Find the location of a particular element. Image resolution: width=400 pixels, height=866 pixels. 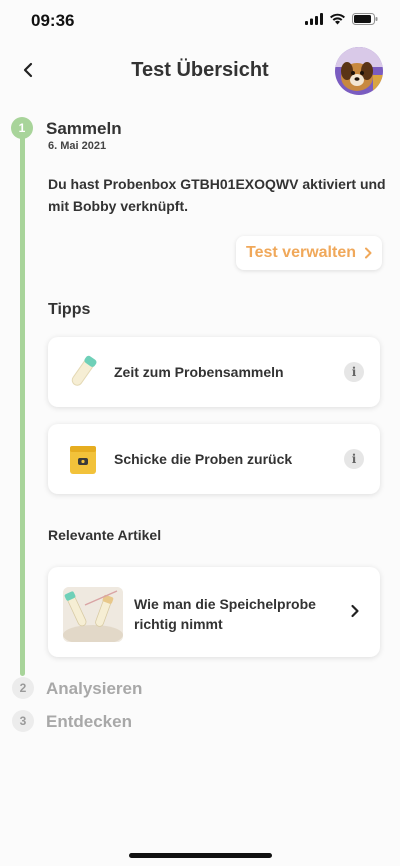

dog-avatar-icon is located at coordinates (359, 71).